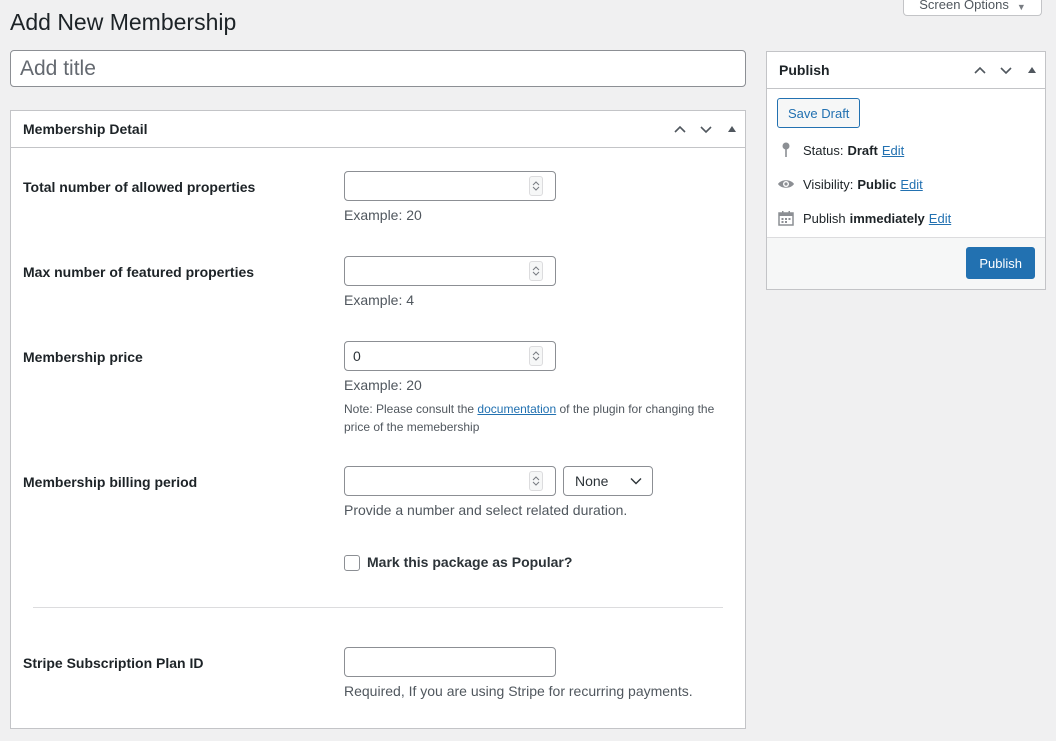 The image size is (1056, 741). I want to click on publish-actions: Publish, so click(906, 263).